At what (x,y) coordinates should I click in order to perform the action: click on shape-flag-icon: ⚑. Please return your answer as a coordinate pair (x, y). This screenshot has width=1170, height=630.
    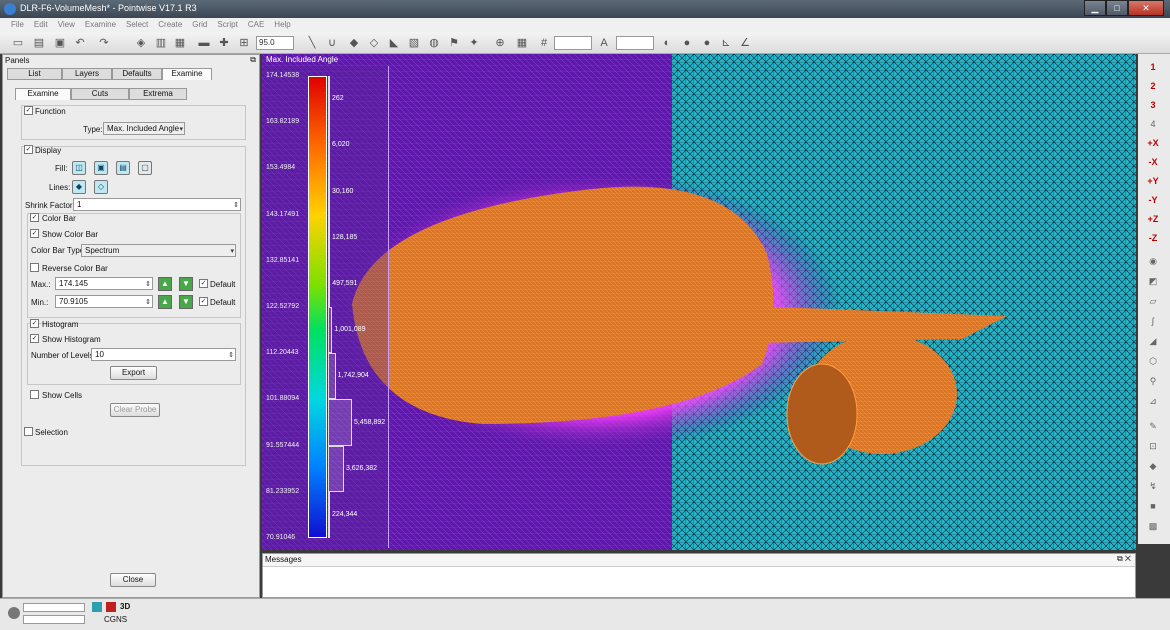
    Looking at the image, I should click on (454, 43).